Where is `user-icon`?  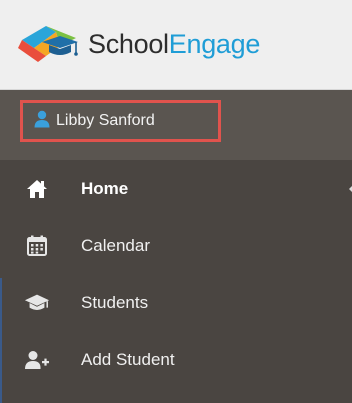
user-icon is located at coordinates (42, 121).